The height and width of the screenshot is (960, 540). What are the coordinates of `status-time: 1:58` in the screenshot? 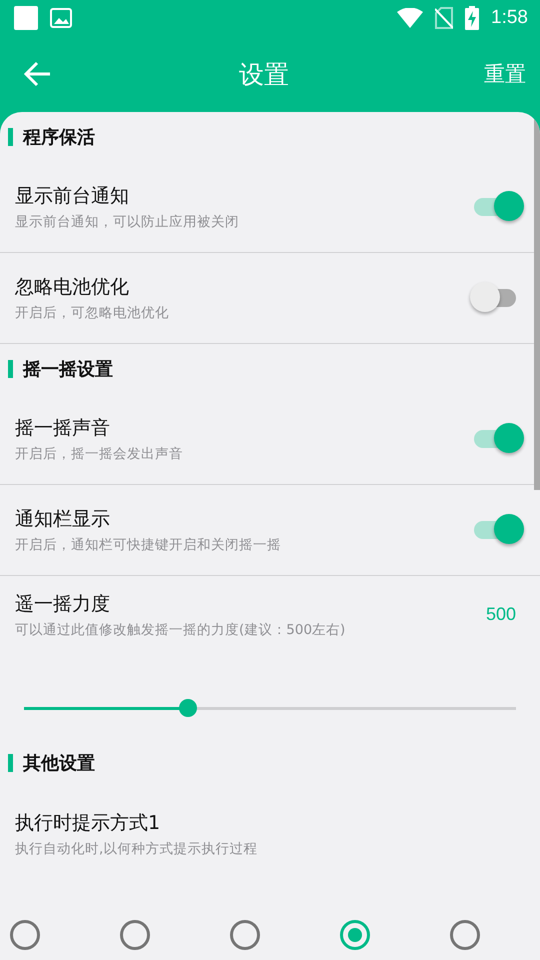 It's located at (509, 18).